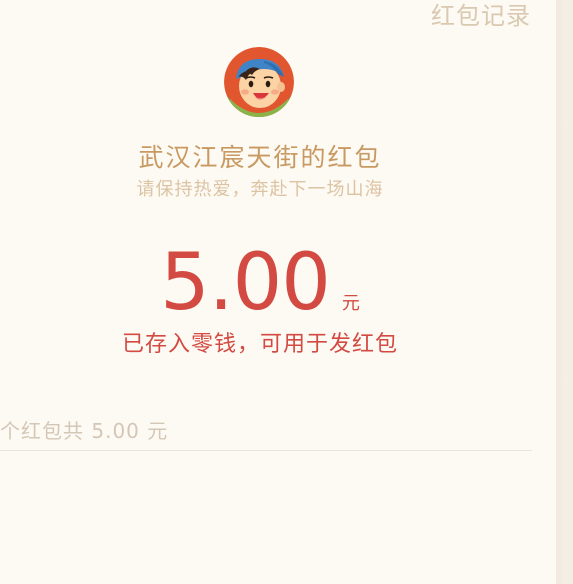 The height and width of the screenshot is (584, 573). I want to click on edge-shadow, so click(564, 292).